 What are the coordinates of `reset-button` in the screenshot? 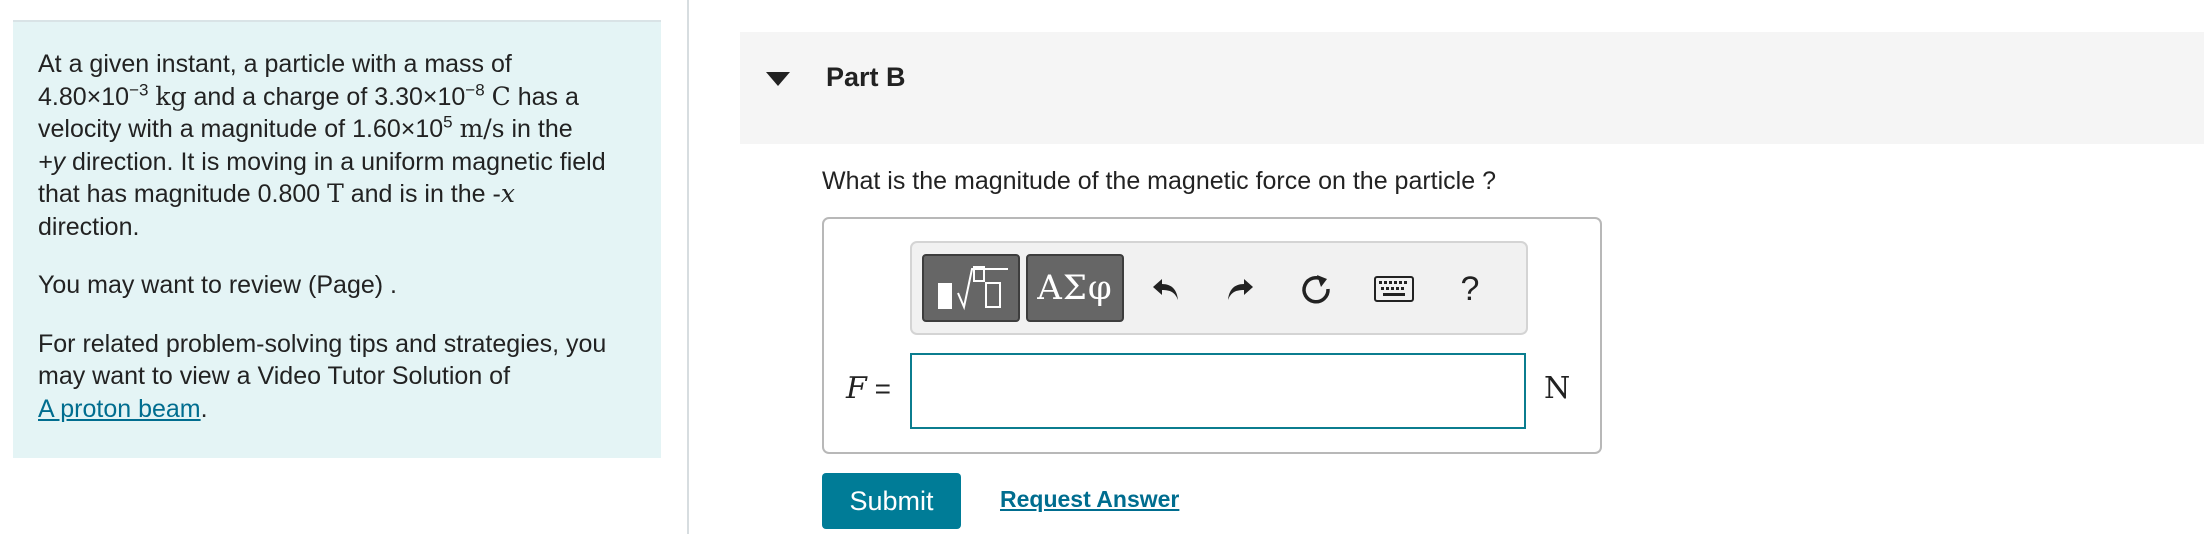 It's located at (1316, 289).